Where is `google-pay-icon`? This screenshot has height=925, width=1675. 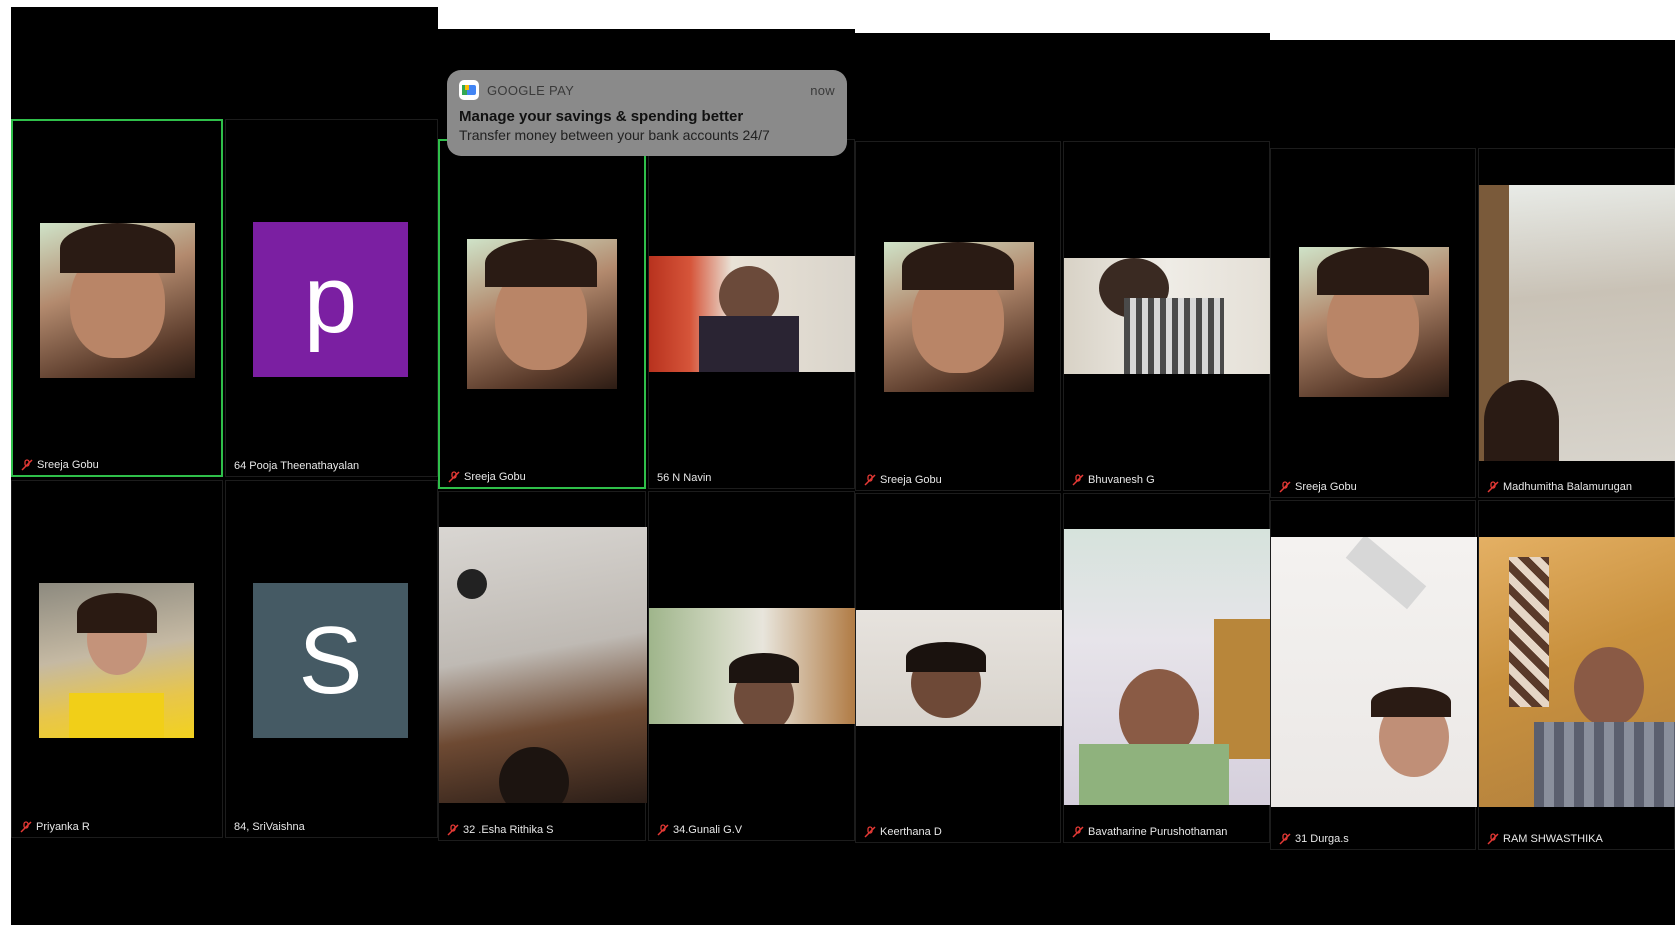 google-pay-icon is located at coordinates (469, 90).